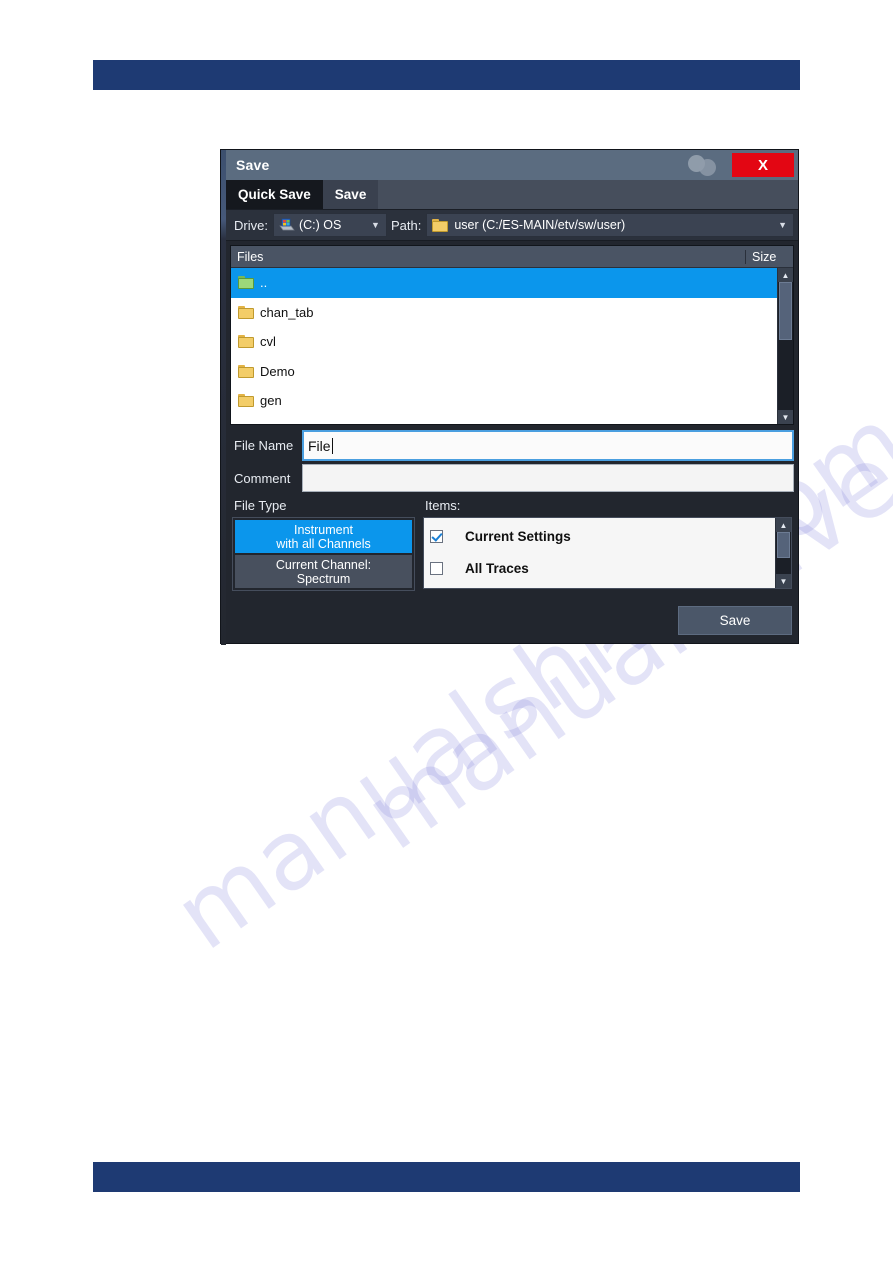  I want to click on file-name-label: File Name, so click(264, 445).